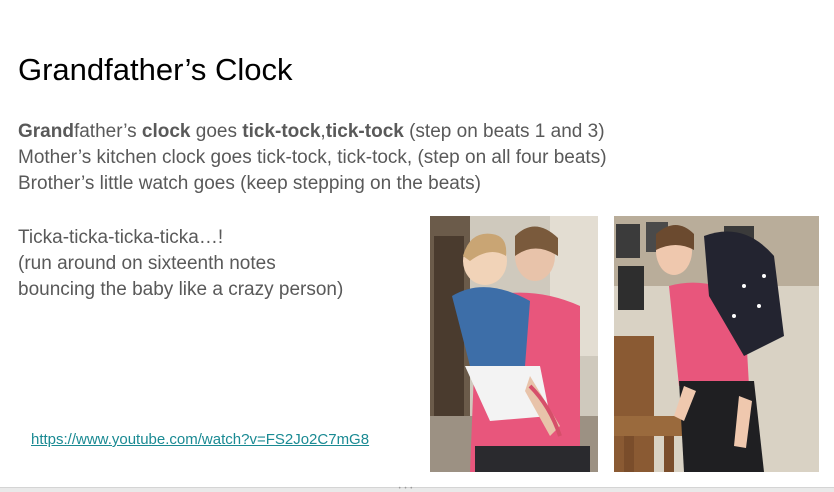 Image resolution: width=834 pixels, height=492 pixels. What do you see at coordinates (166, 131) in the screenshot?
I see `bold-clock: clock` at bounding box center [166, 131].